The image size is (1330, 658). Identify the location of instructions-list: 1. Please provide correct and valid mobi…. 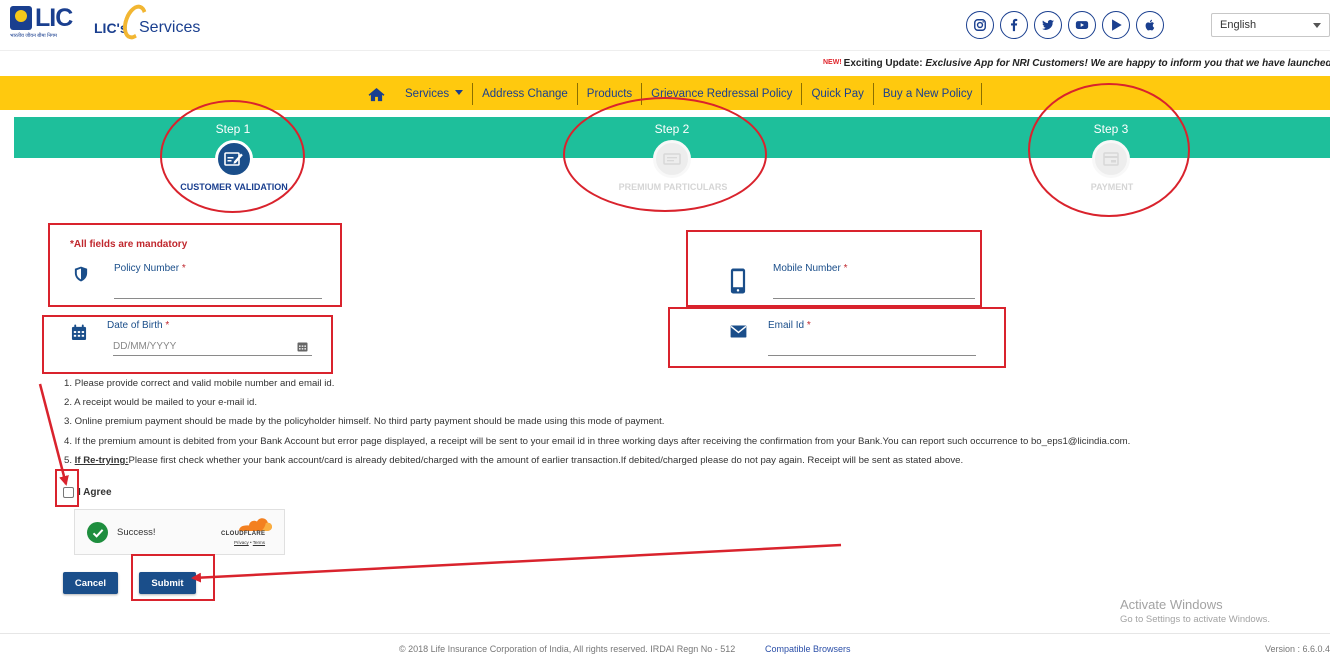
(684, 425).